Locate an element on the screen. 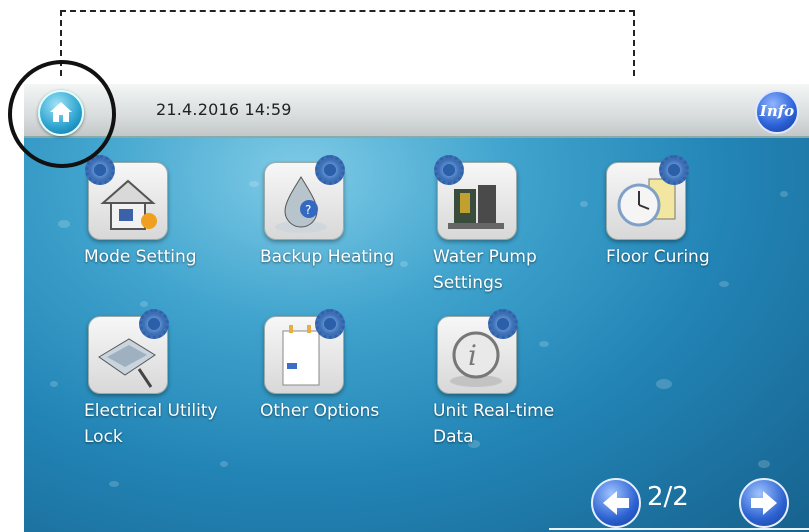 The height and width of the screenshot is (532, 809). pagination: 2/2 is located at coordinates (679, 502).